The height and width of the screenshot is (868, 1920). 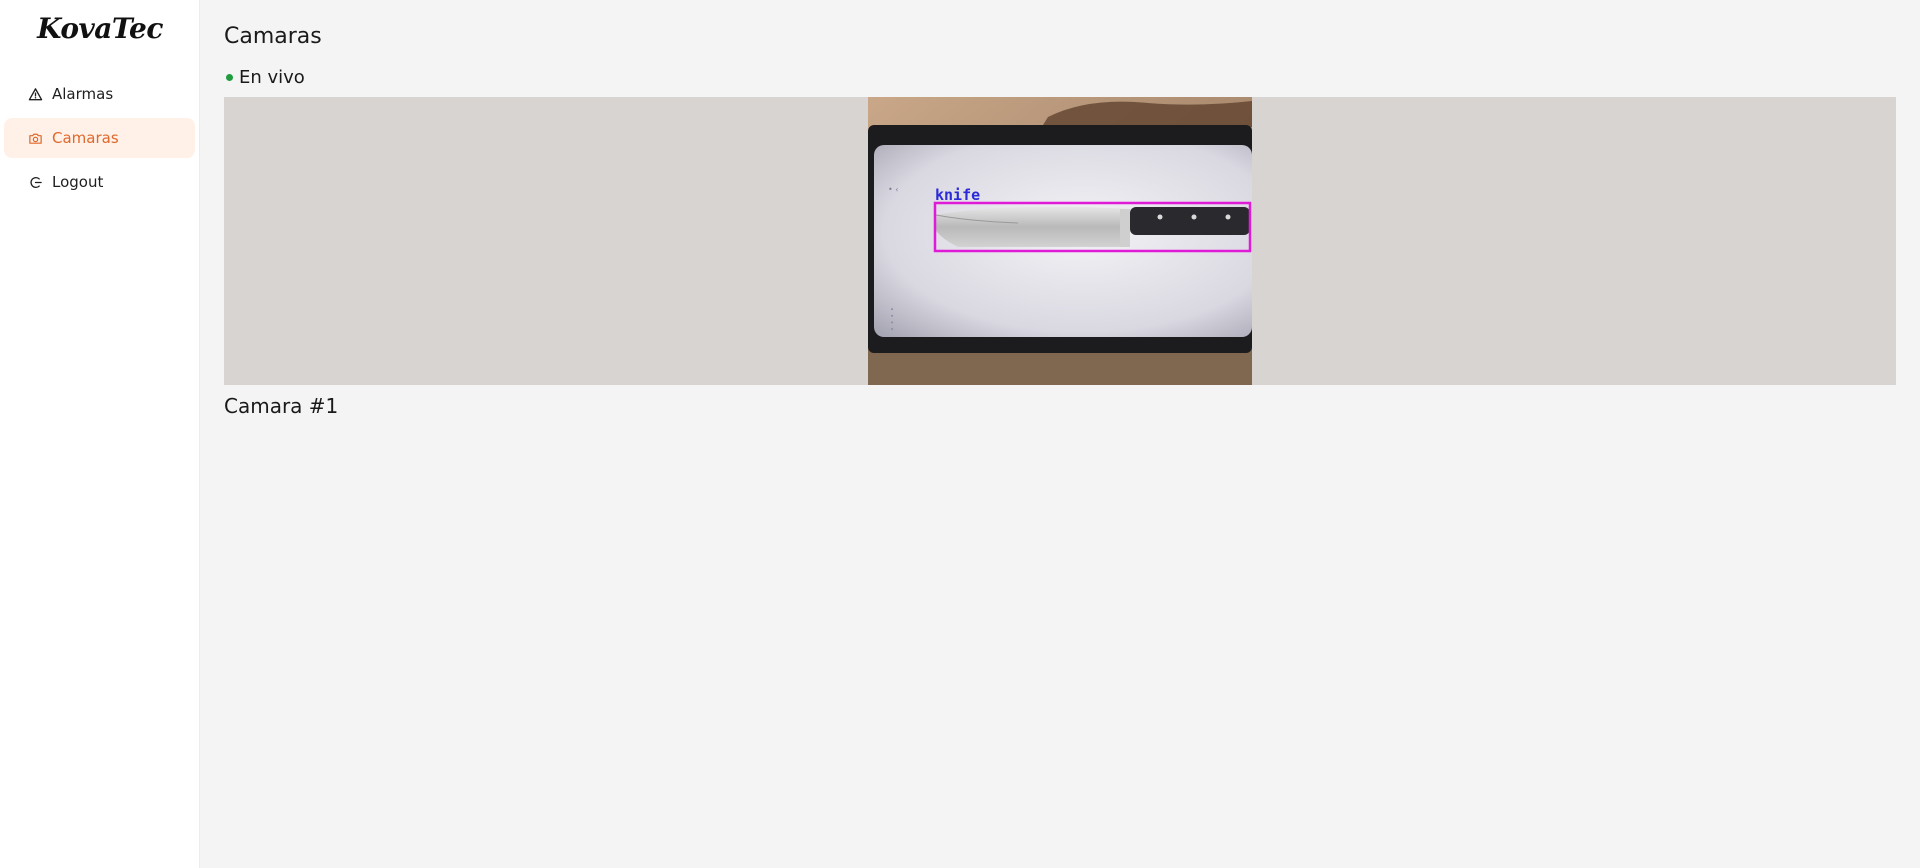 What do you see at coordinates (83, 94) in the screenshot?
I see `sidebar-item-label: Alarmas` at bounding box center [83, 94].